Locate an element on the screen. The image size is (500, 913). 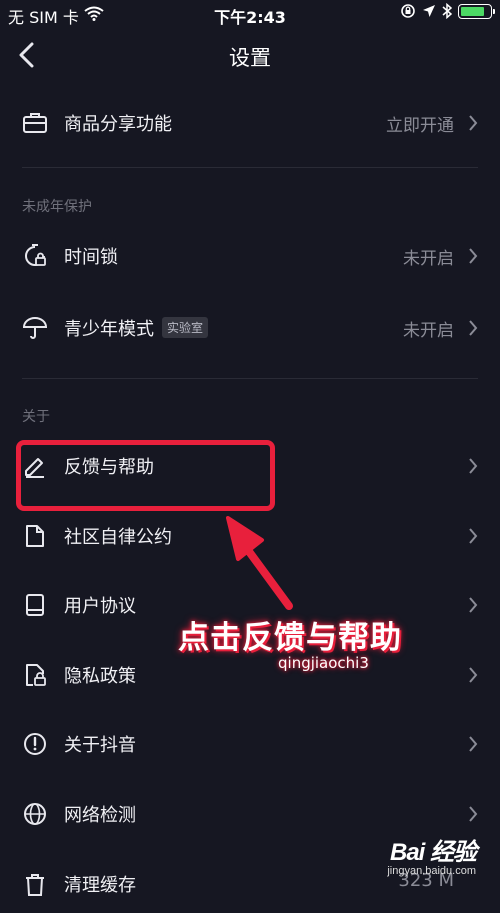
row-label: 关于抖音 is located at coordinates (100, 745).